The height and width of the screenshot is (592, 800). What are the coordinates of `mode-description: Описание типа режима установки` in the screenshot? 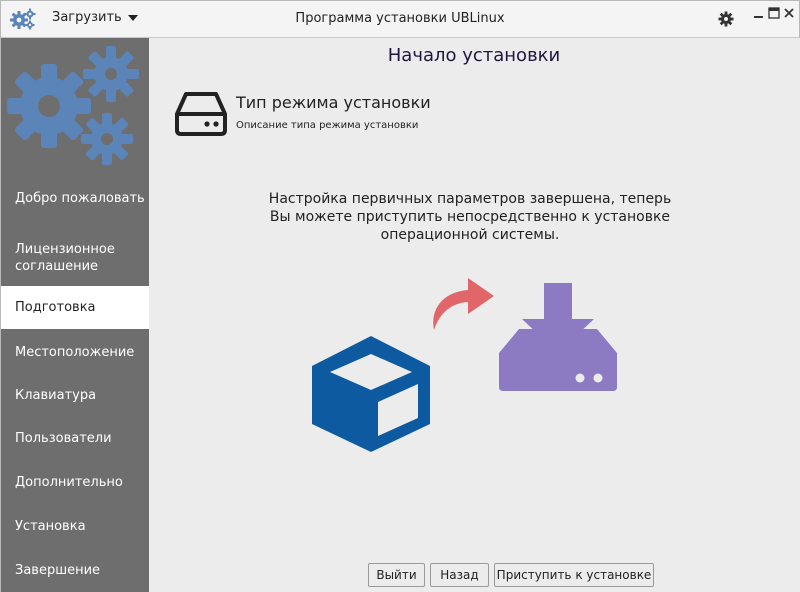 It's located at (327, 125).